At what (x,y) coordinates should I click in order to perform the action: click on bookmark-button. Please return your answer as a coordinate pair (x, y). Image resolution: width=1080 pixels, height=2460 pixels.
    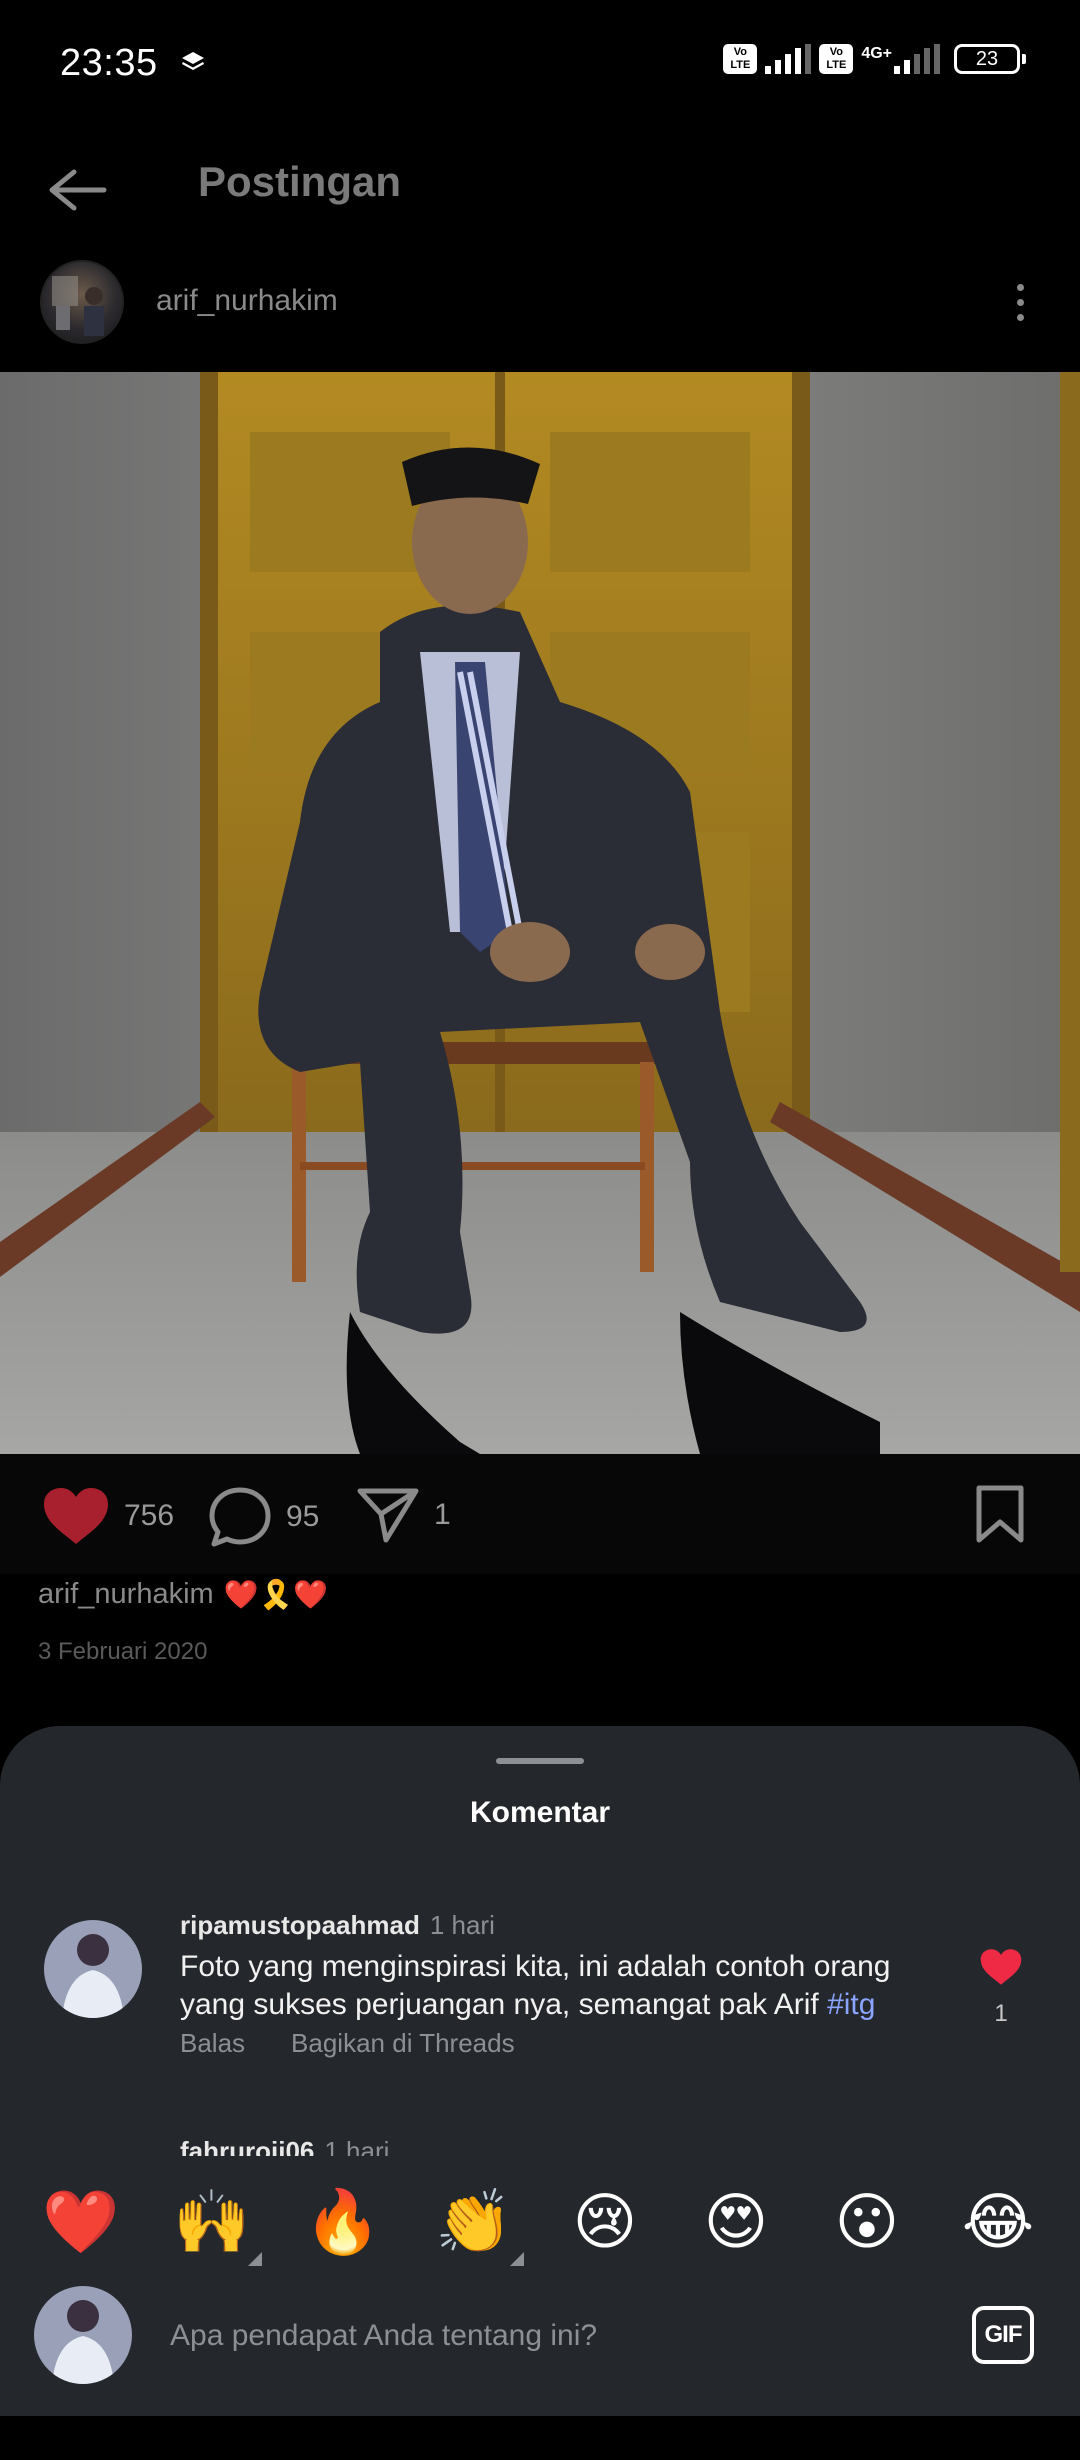
    Looking at the image, I should click on (1000, 1514).